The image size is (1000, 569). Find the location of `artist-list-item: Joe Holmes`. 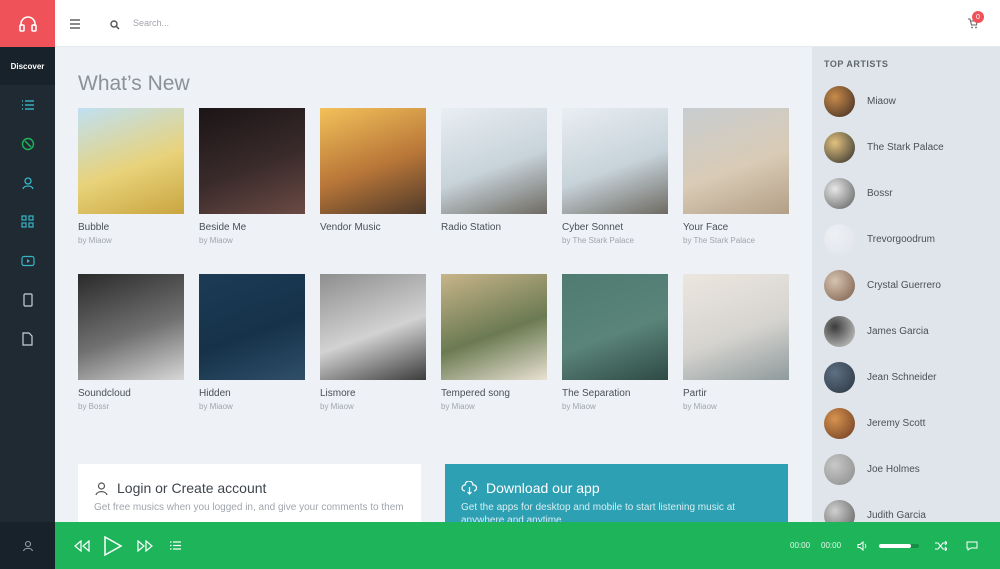

artist-list-item: Joe Holmes is located at coordinates (909, 469).